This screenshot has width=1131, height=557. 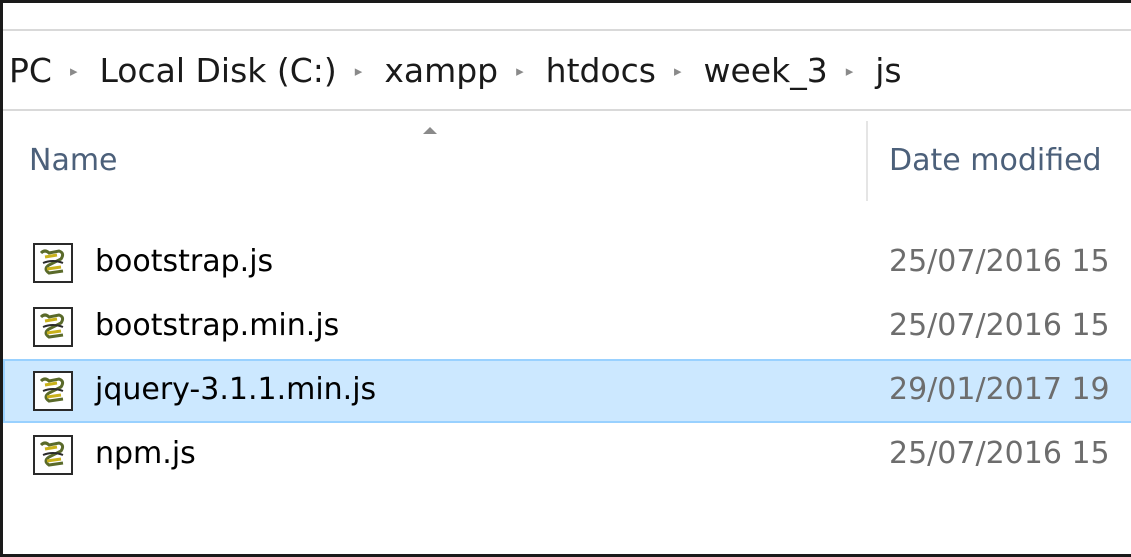 I want to click on column-header-date-modified: Date modified, so click(x=995, y=160).